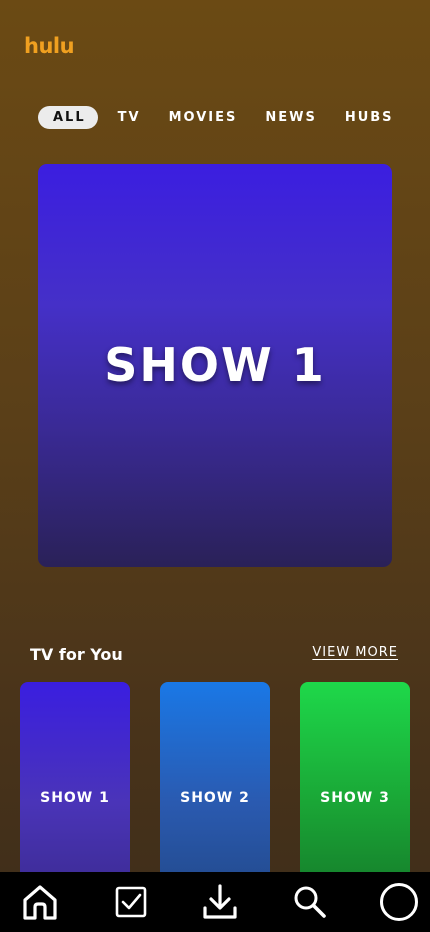 This screenshot has width=430, height=932. What do you see at coordinates (76, 654) in the screenshot?
I see `section-title: TV for You` at bounding box center [76, 654].